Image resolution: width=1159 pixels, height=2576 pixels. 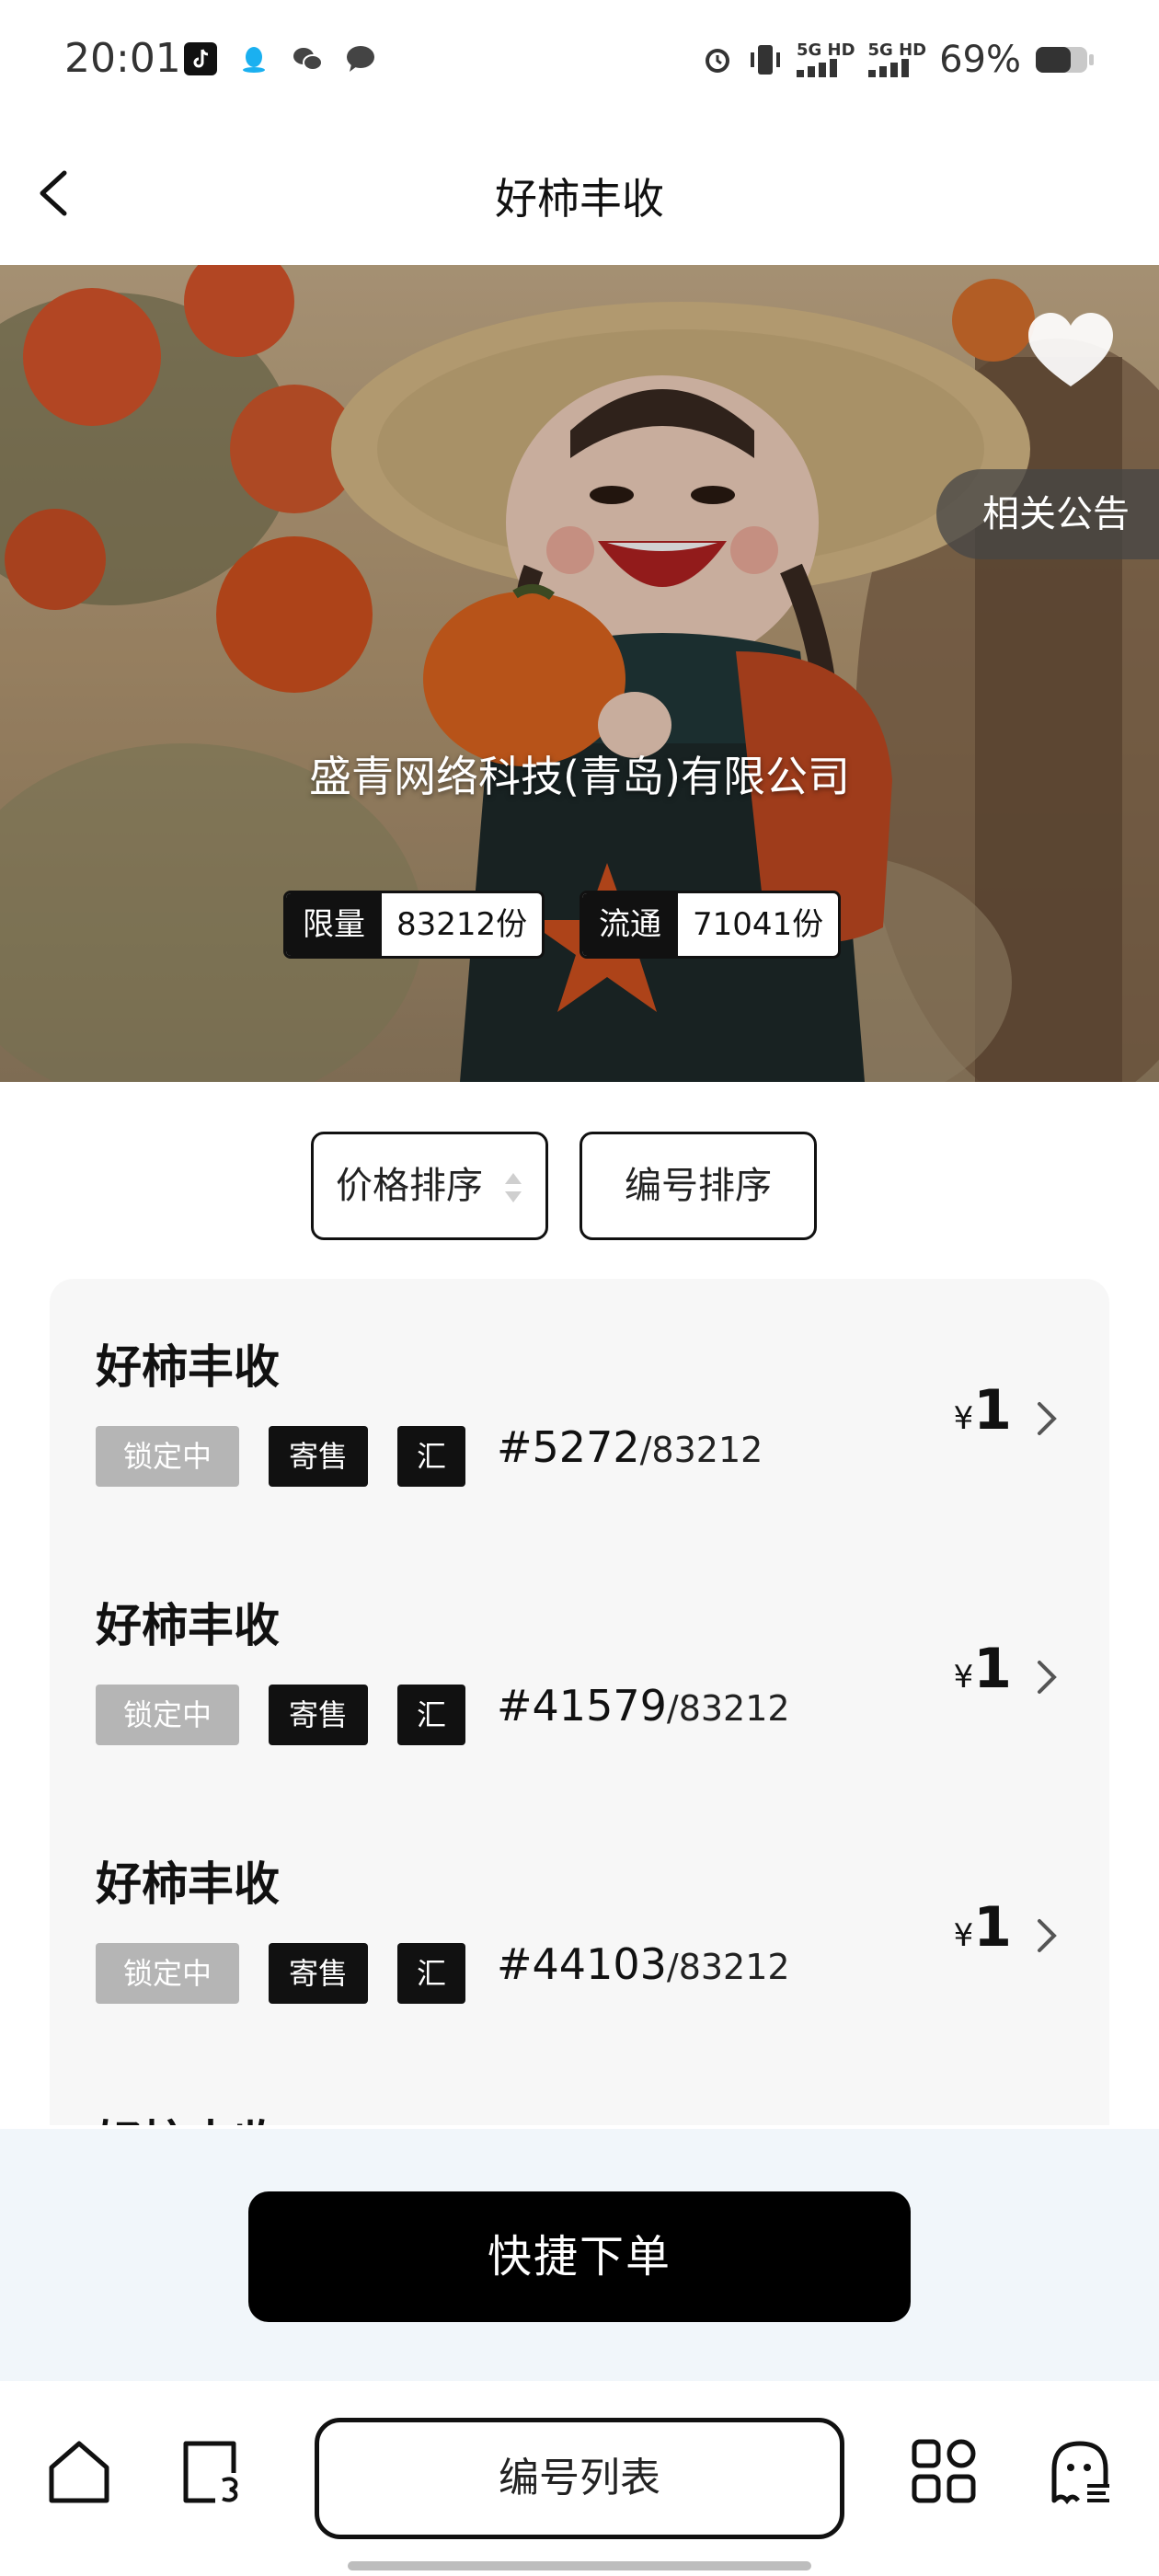 What do you see at coordinates (579, 62) in the screenshot?
I see `status-bar: 20:01 5G HD 5G HD 69%` at bounding box center [579, 62].